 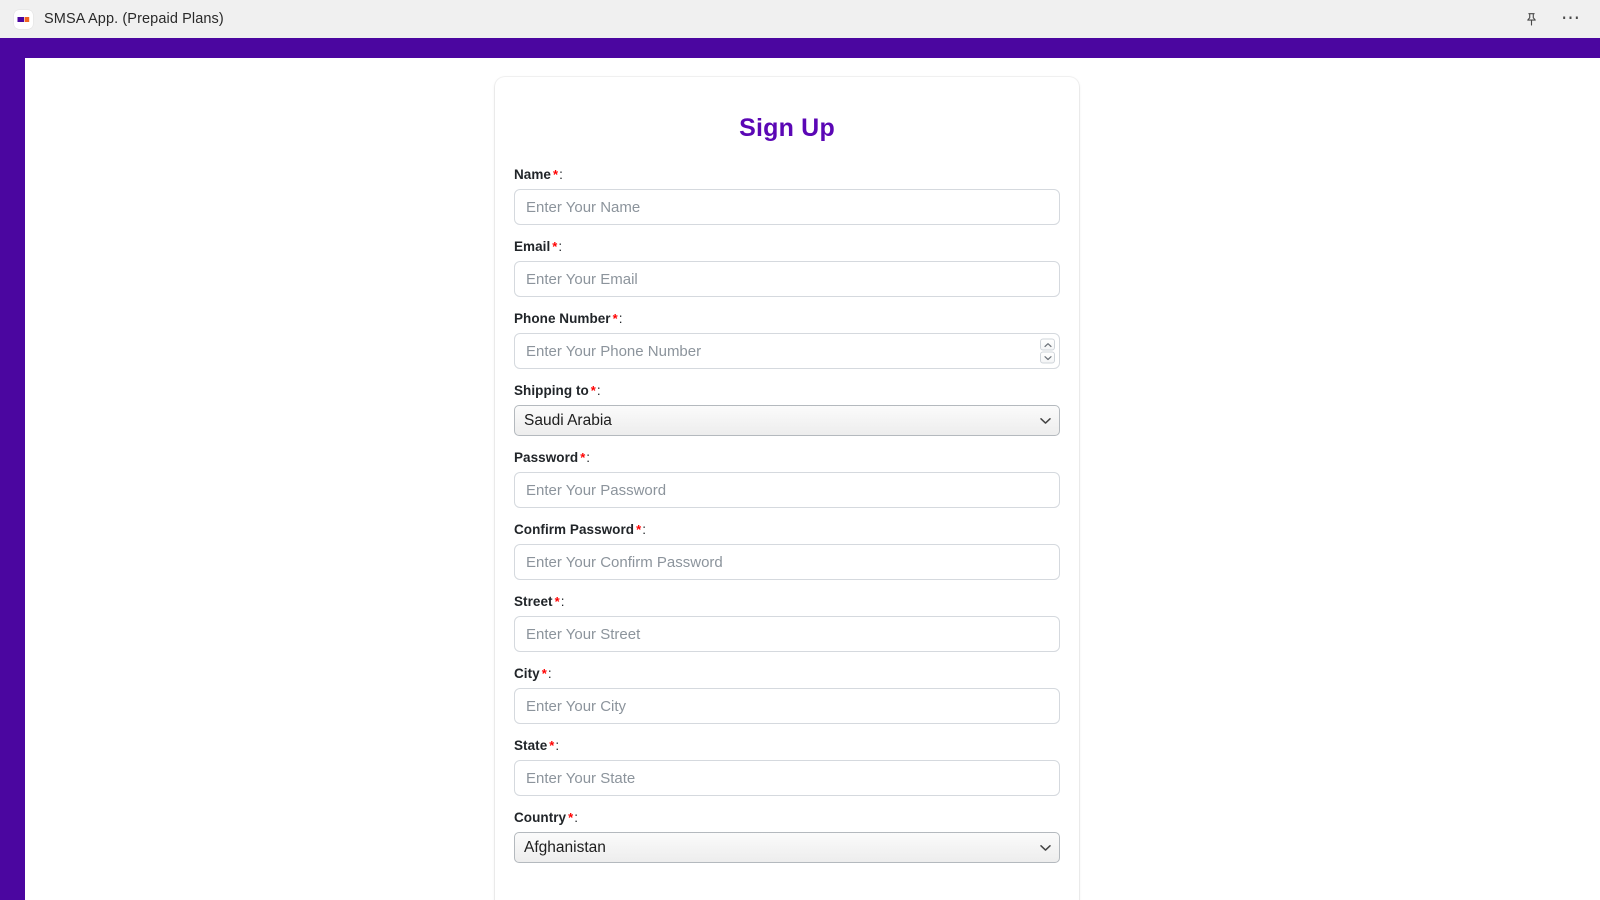 What do you see at coordinates (787, 246) in the screenshot?
I see `email-field-label: Email *:` at bounding box center [787, 246].